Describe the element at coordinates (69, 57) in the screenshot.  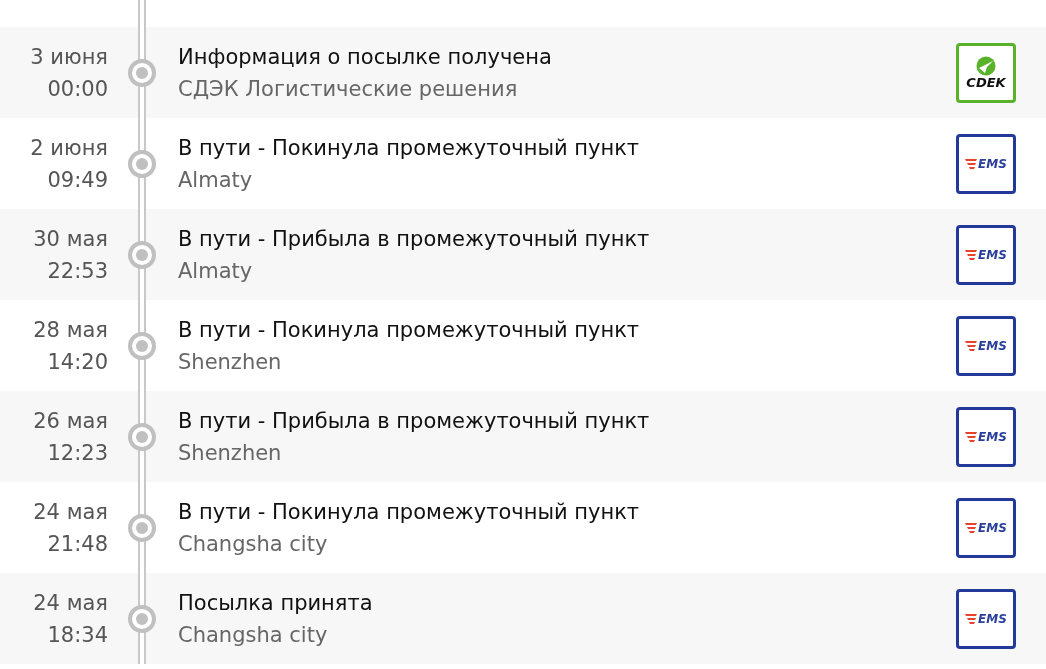
I see `event-date: 3 июня` at that location.